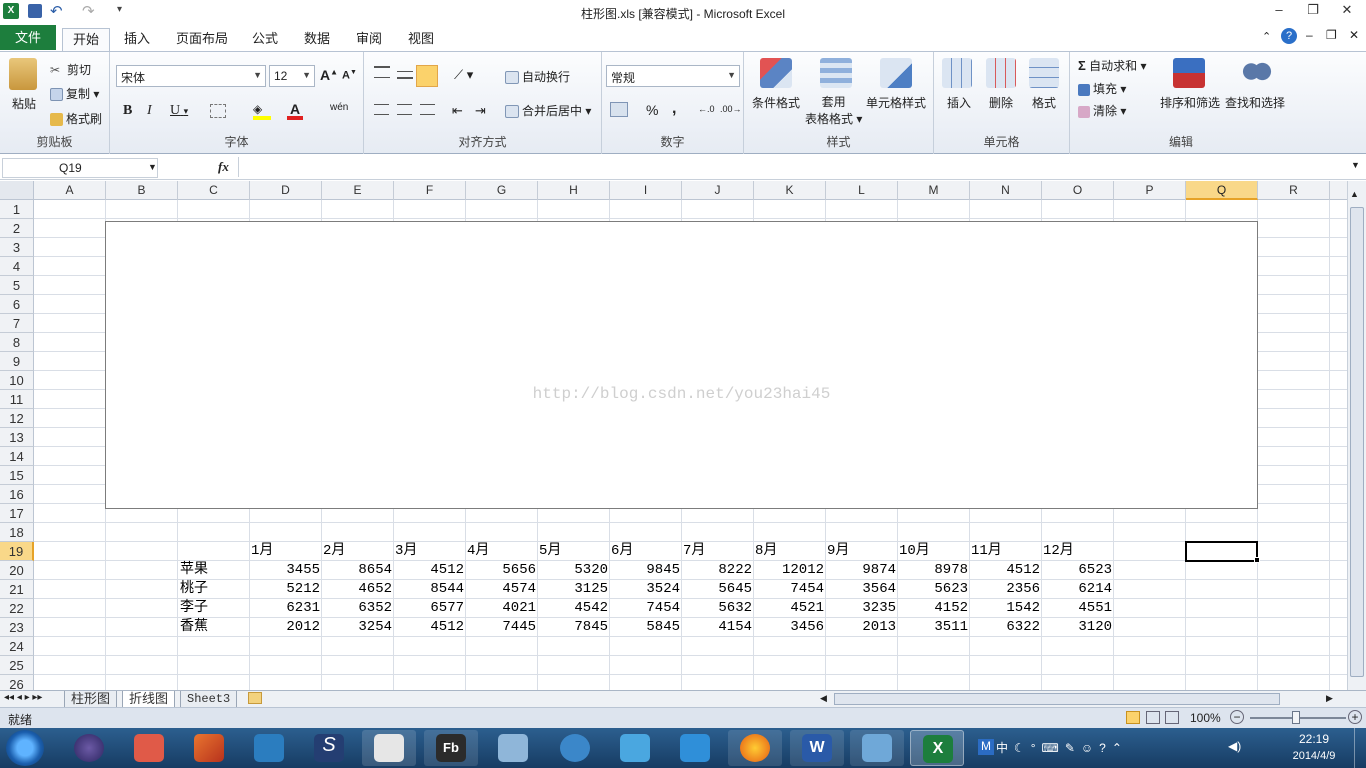 This screenshot has height=768, width=1366. Describe the element at coordinates (451, 748) in the screenshot. I see `taskbar-flashbuilder-icon: Fb` at that location.